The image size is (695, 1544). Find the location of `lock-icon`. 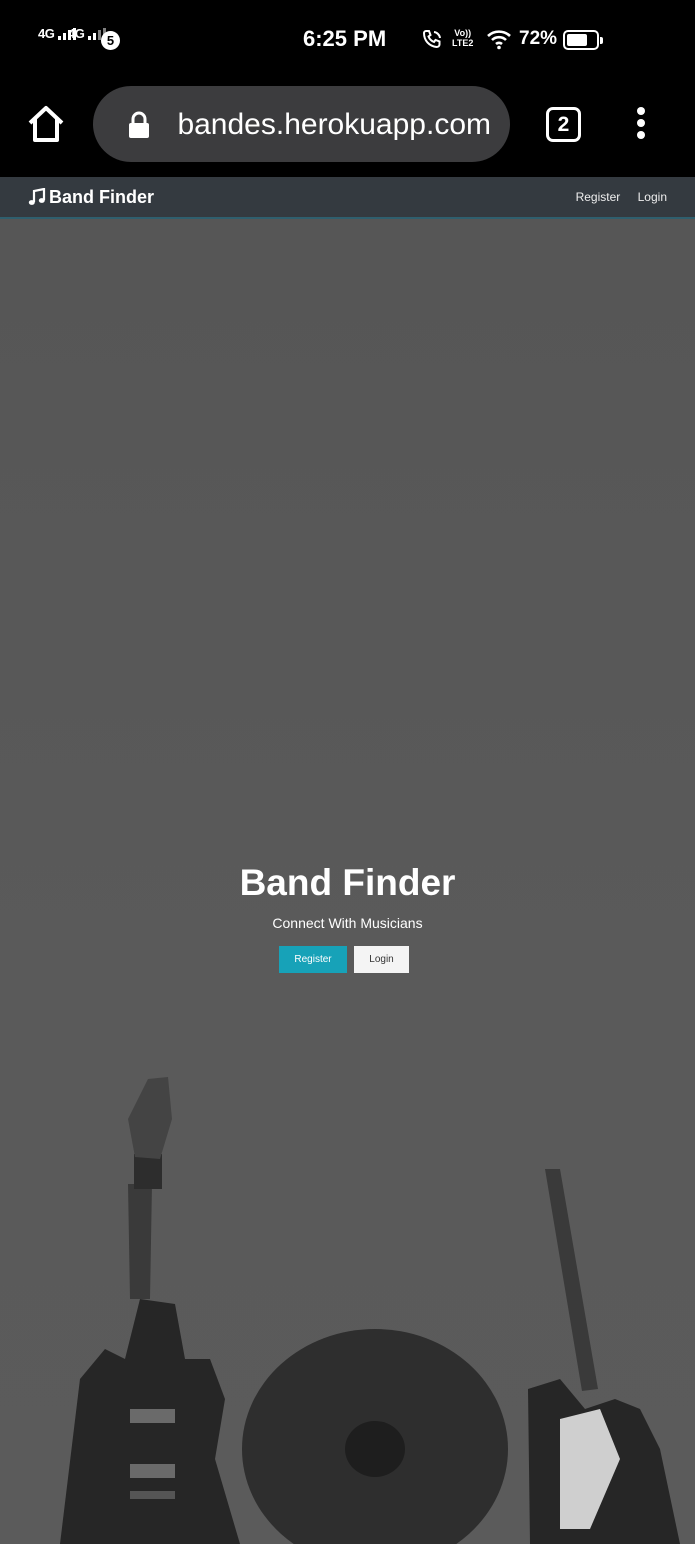

lock-icon is located at coordinates (139, 124).